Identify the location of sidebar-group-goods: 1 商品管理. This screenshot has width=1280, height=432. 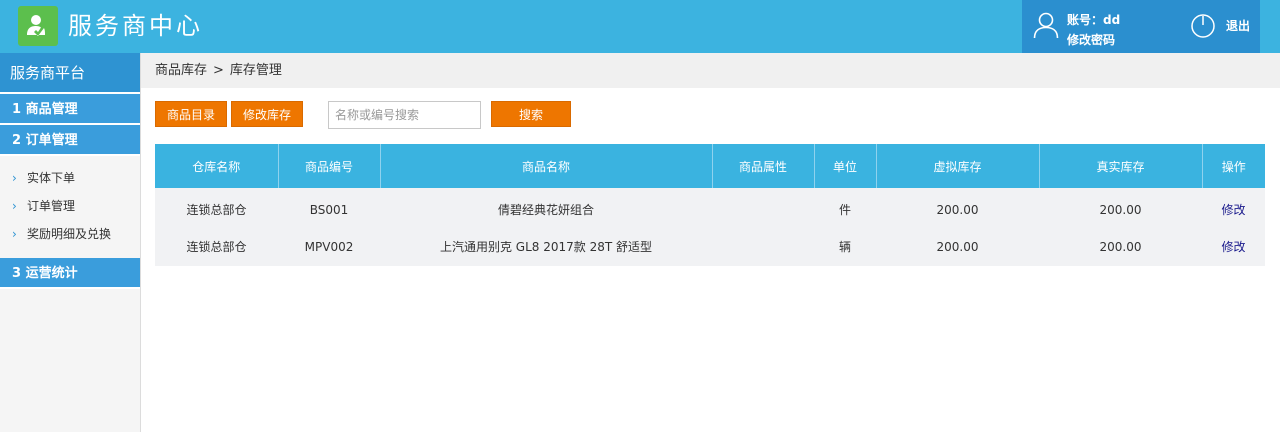
(70, 109).